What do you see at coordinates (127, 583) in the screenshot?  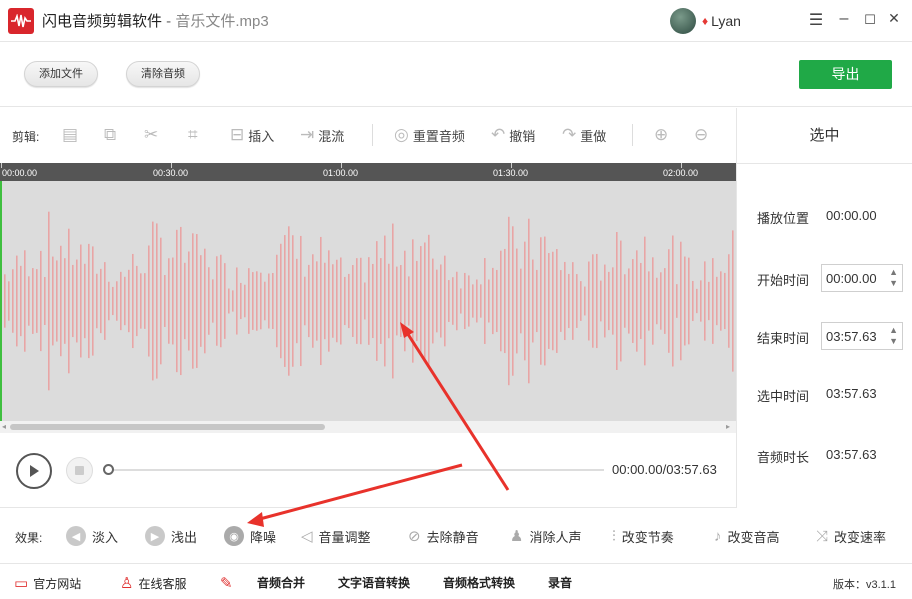 I see `user-icon: ♙` at bounding box center [127, 583].